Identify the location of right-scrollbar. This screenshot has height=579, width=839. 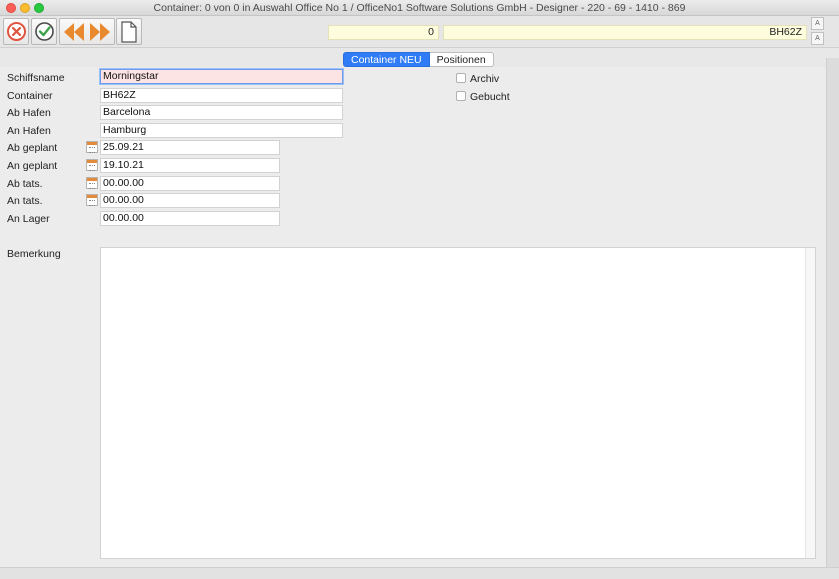
(832, 312).